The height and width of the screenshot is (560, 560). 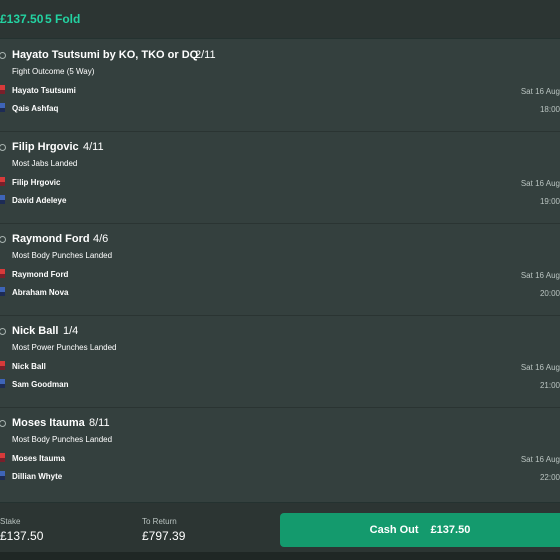 I want to click on leg-away-fighter: Dillian Whyte, so click(x=37, y=476).